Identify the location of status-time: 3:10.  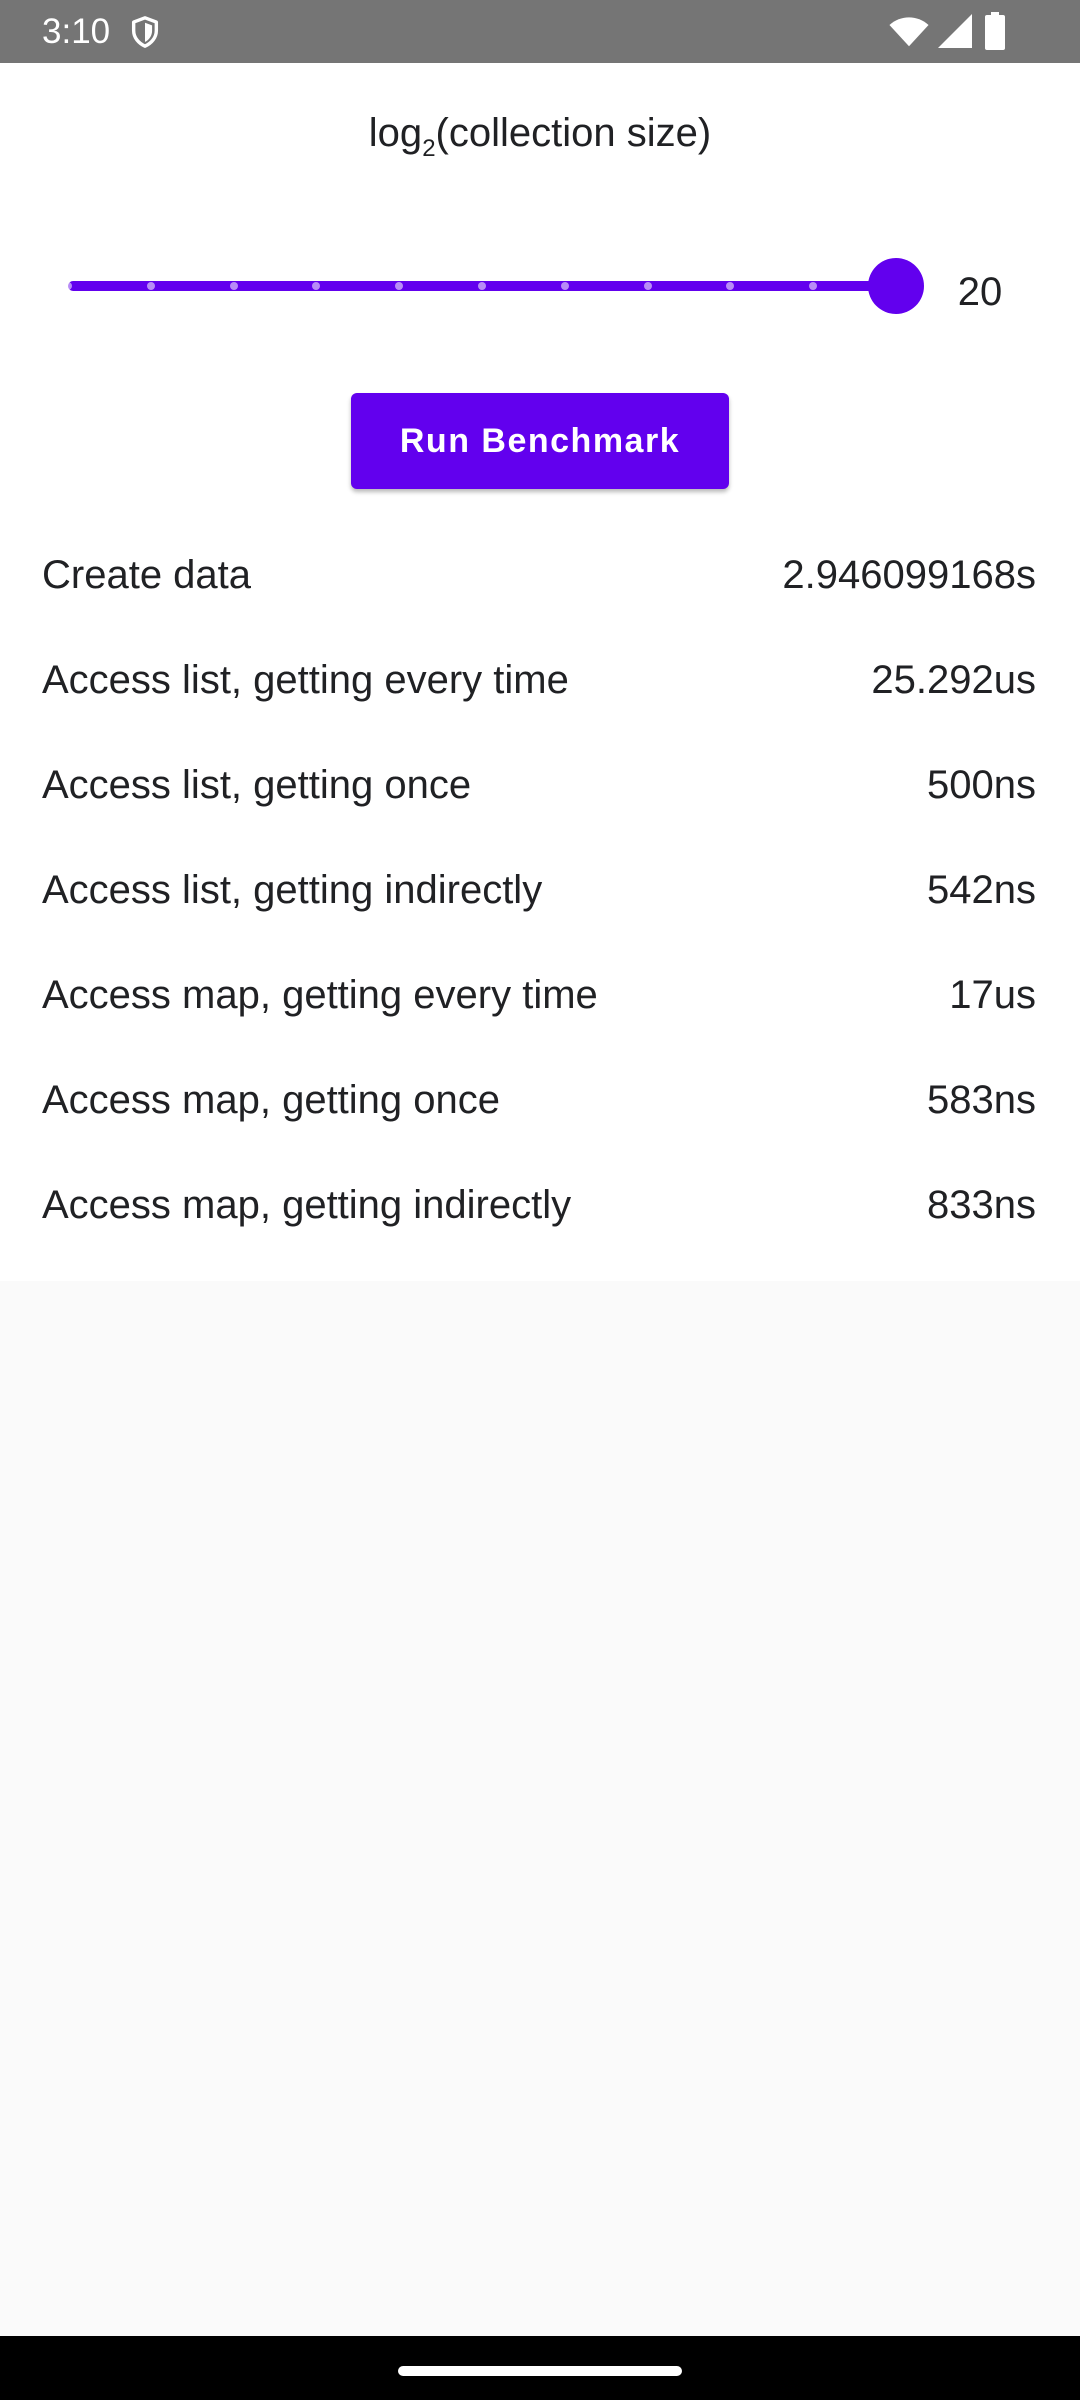
(76, 31).